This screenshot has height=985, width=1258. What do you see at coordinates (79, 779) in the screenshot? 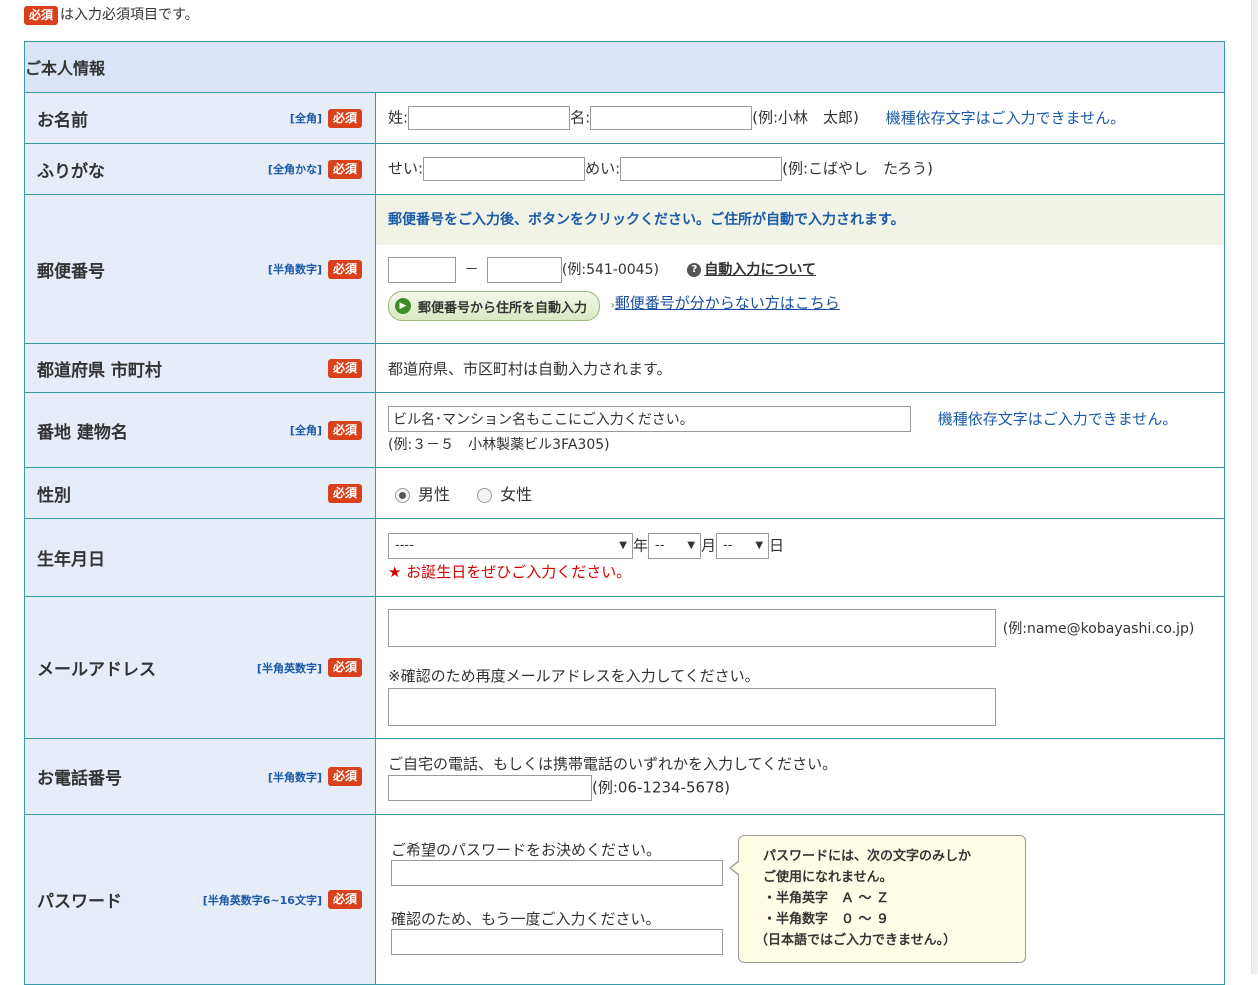
I see `phone-label: お電話番号` at bounding box center [79, 779].